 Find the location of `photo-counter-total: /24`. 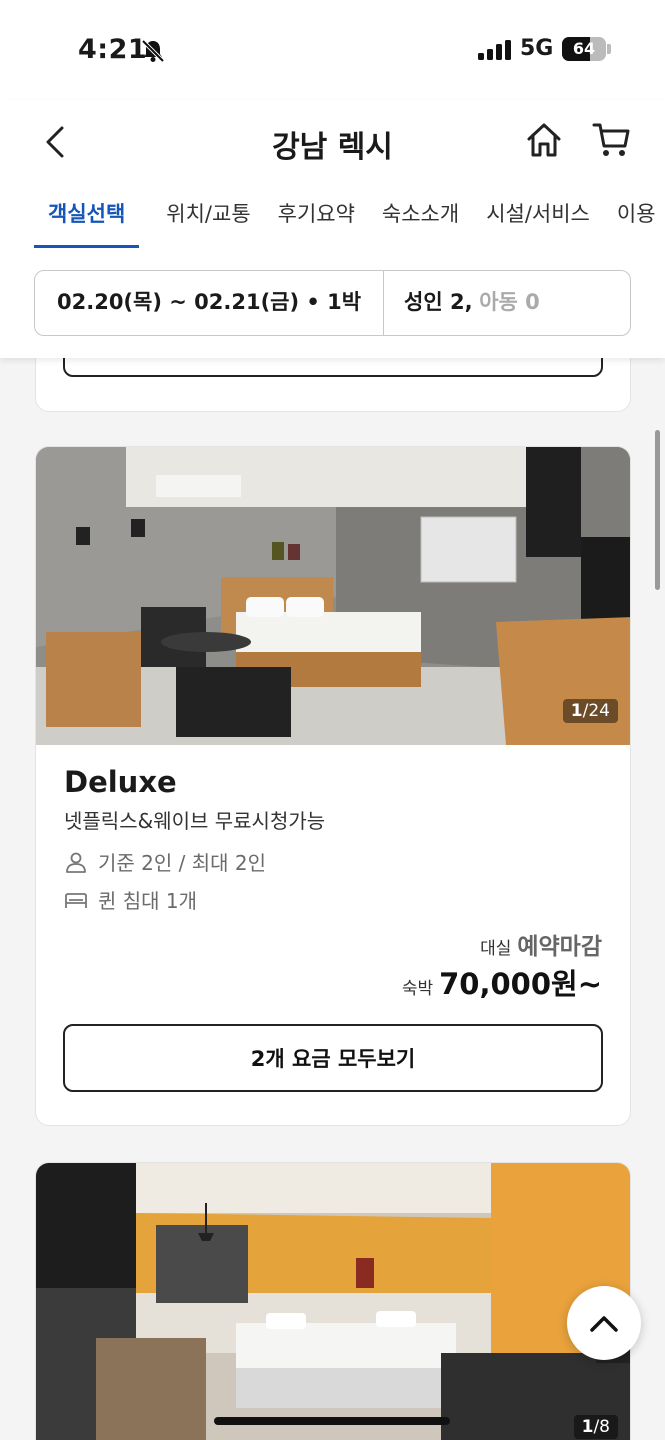

photo-counter-total: /24 is located at coordinates (596, 711).